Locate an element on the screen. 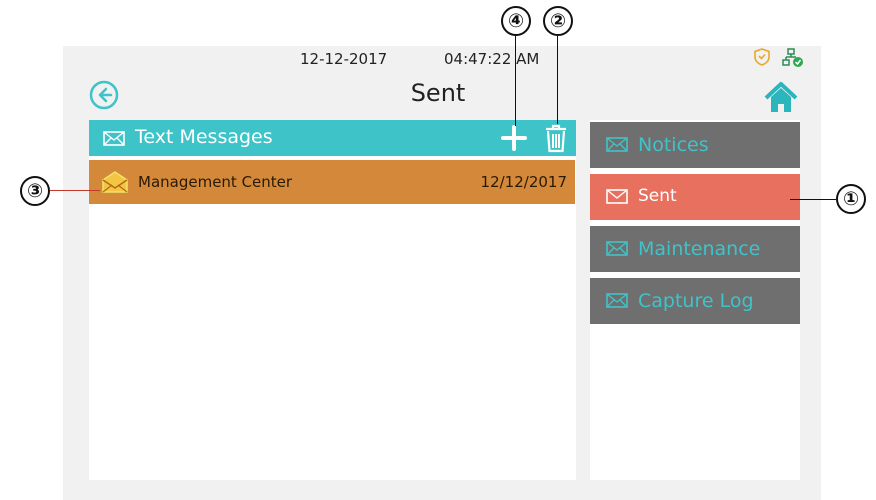 This screenshot has width=876, height=500. nav-capture-log: Capture Log is located at coordinates (695, 301).